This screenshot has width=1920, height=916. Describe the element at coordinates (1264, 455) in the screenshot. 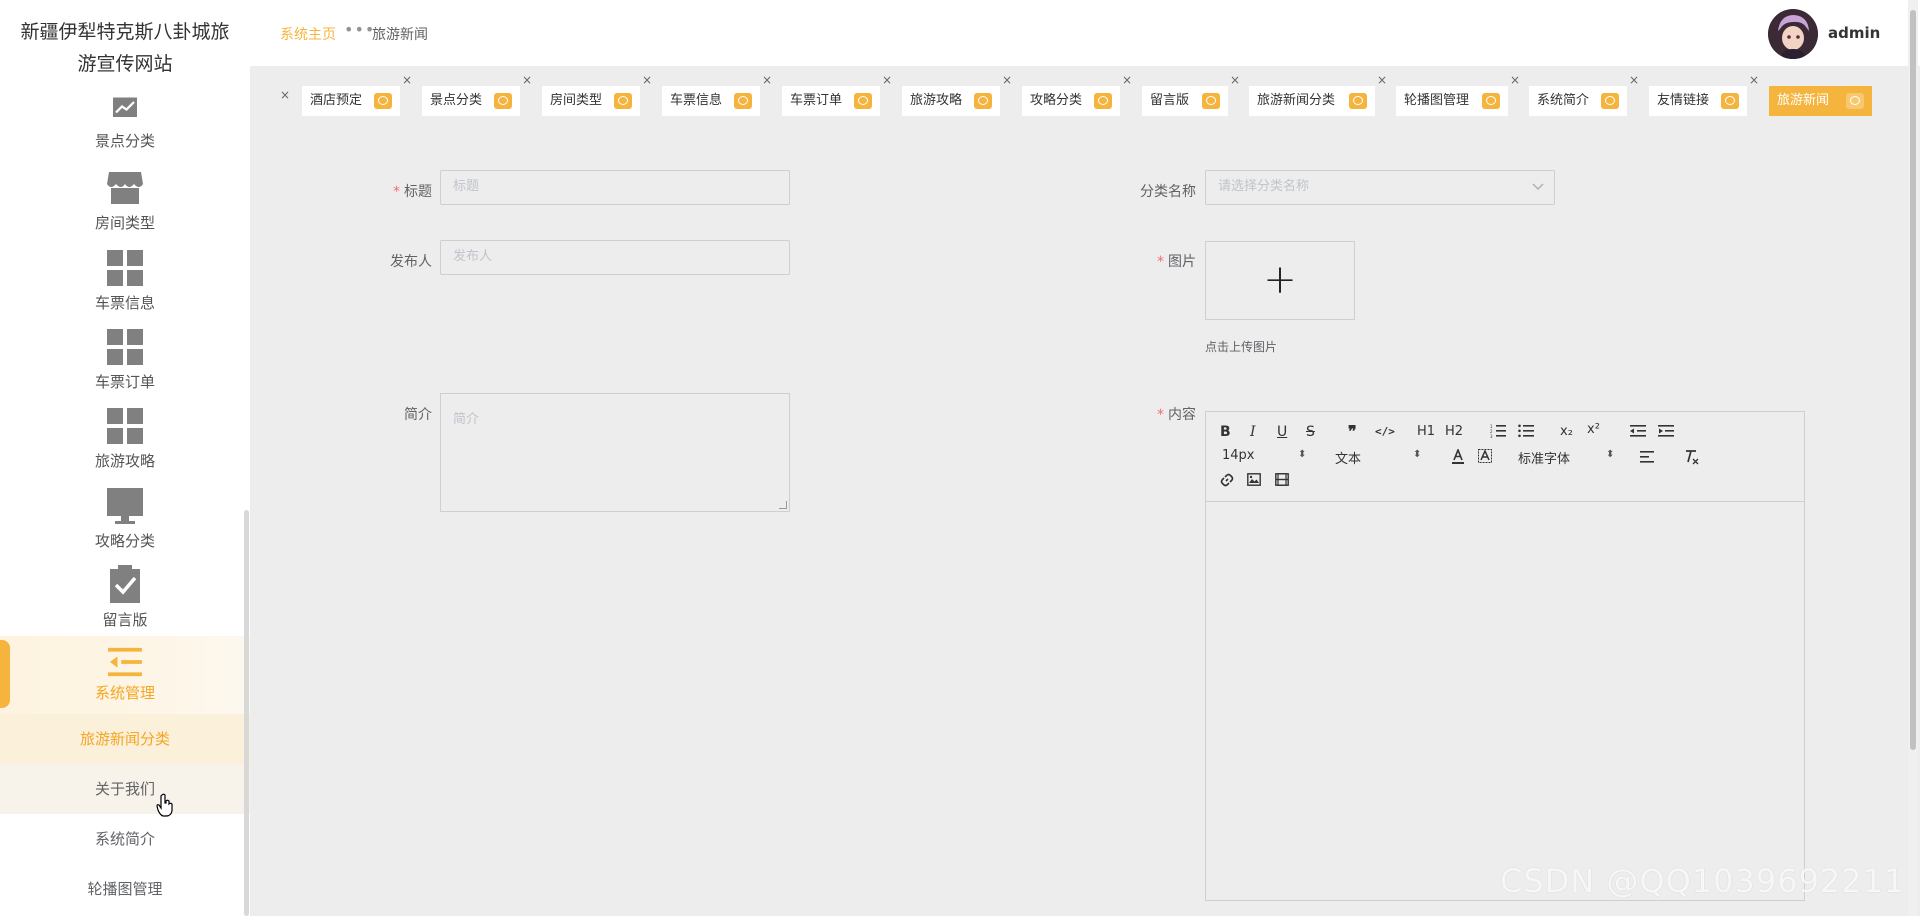

I see `font-size-select: 14px ⬍` at that location.